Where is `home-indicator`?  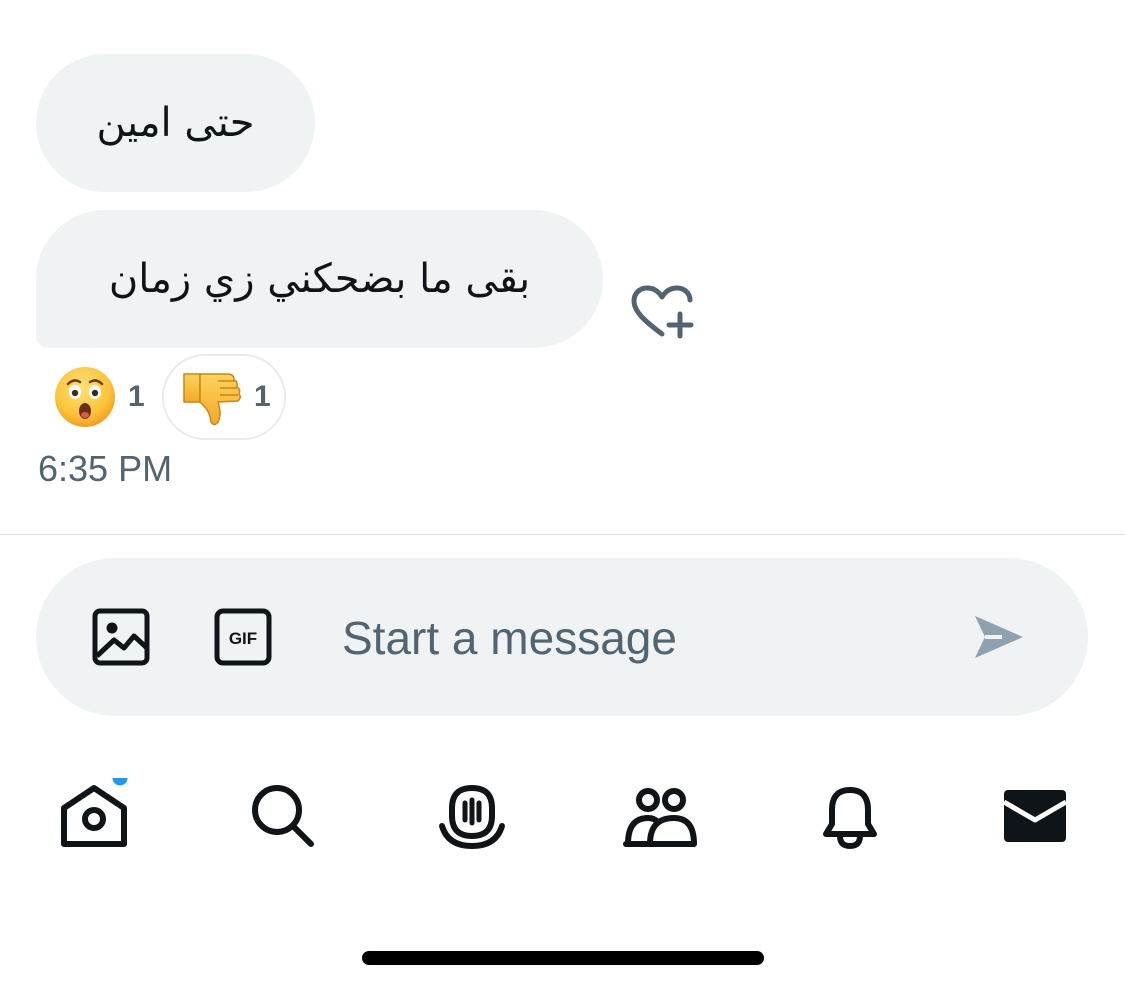 home-indicator is located at coordinates (563, 958).